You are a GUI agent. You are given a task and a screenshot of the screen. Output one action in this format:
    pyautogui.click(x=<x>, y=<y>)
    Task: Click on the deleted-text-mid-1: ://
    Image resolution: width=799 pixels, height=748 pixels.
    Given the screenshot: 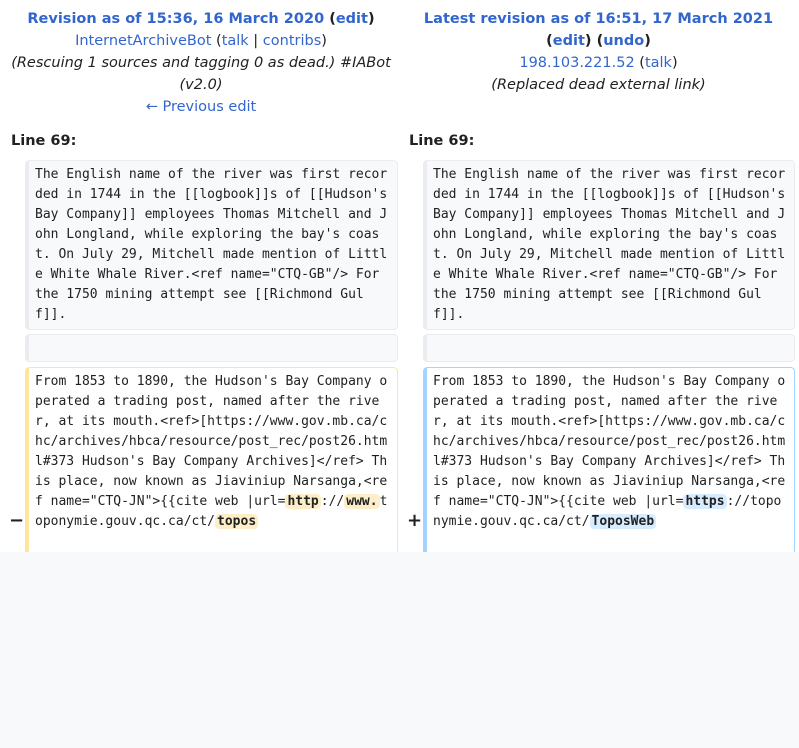 What is the action you would take?
    pyautogui.click(x=332, y=501)
    